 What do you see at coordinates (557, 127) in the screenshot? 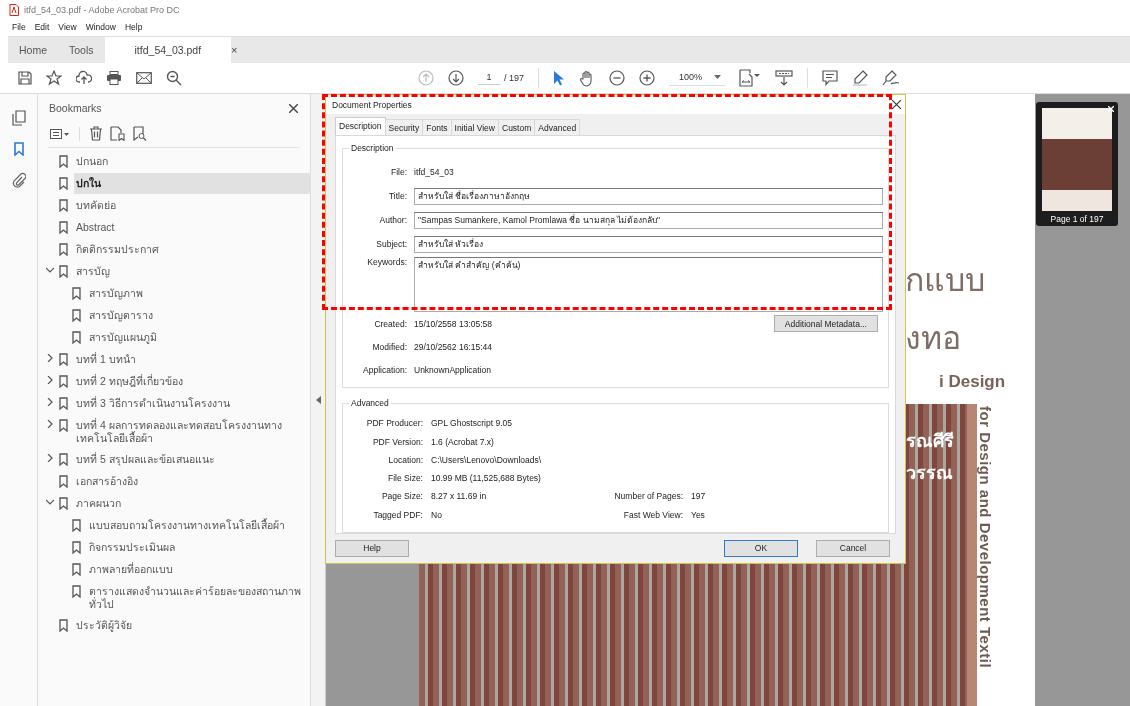
I see `dialog-tab: Advanced` at bounding box center [557, 127].